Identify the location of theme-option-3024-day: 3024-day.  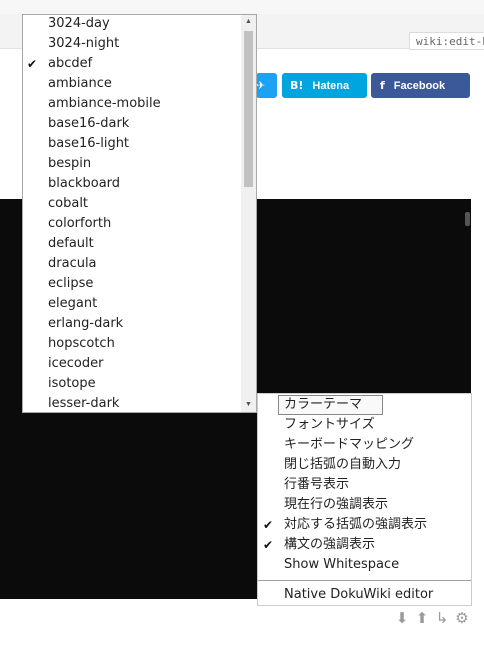
(139, 24).